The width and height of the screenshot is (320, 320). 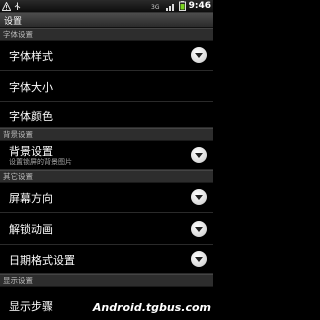 What do you see at coordinates (13, 22) in the screenshot?
I see `page-title: 设置` at bounding box center [13, 22].